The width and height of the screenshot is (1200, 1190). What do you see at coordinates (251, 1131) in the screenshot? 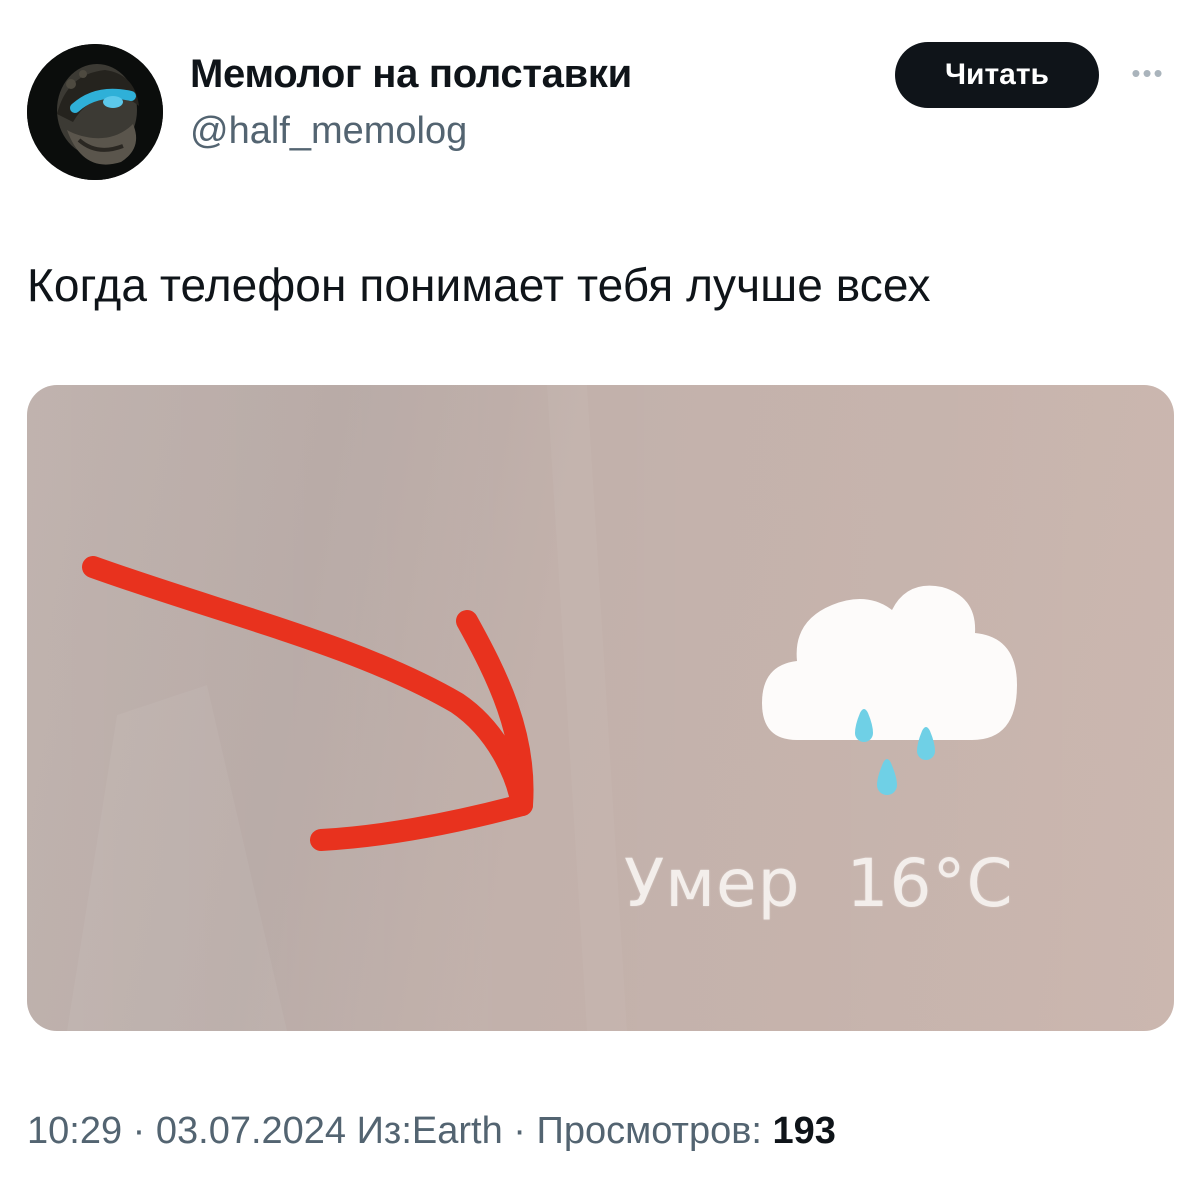
I see `tweet-date: 03.07.2024` at bounding box center [251, 1131].